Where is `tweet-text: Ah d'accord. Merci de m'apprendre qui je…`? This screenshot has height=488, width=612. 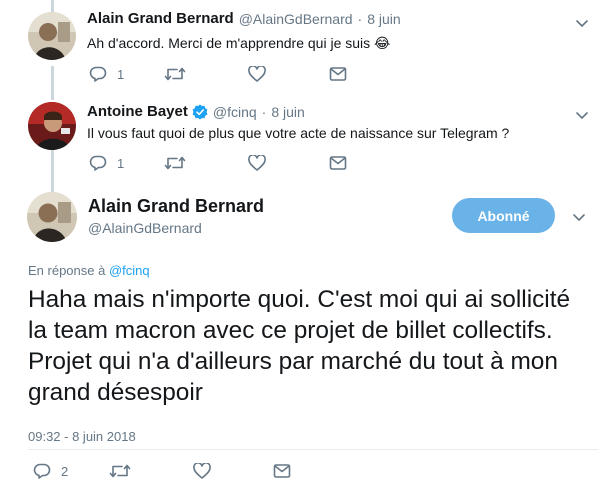 tweet-text: Ah d'accord. Merci de m'apprendre qui je… is located at coordinates (239, 43).